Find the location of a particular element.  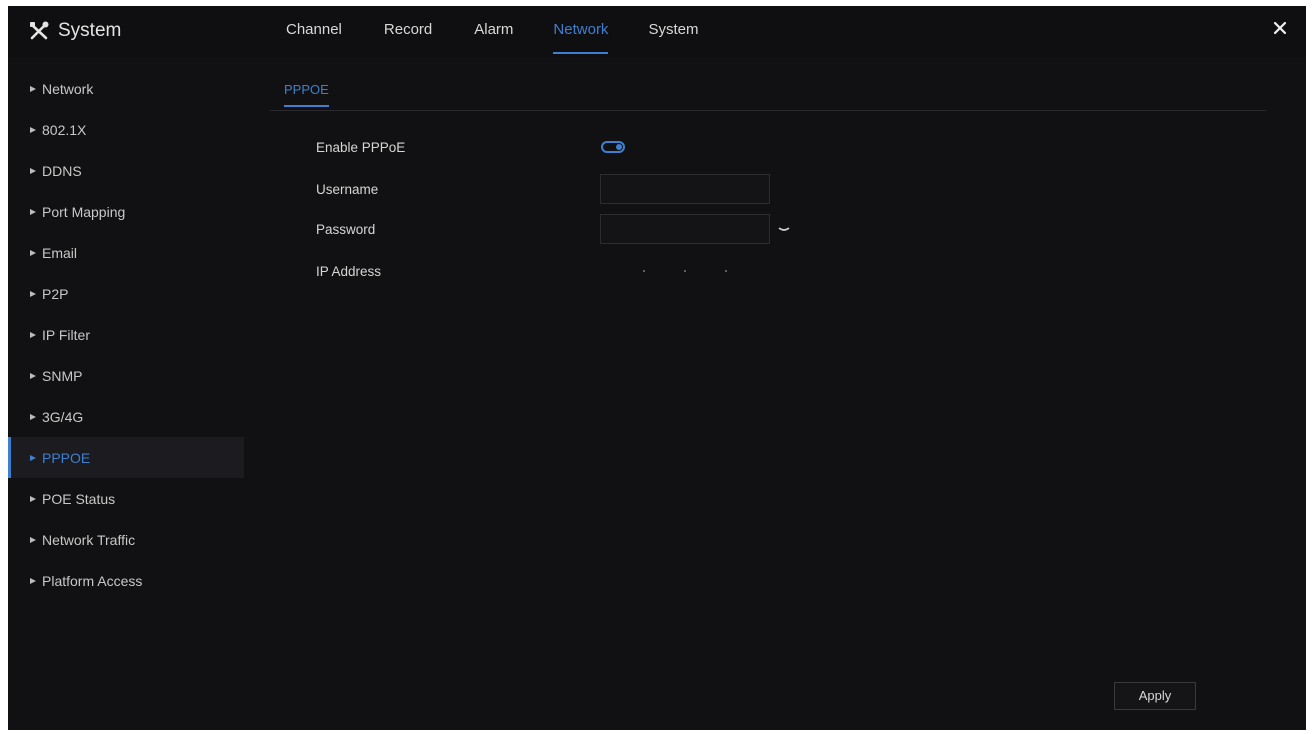

username-label: Username is located at coordinates (347, 189).